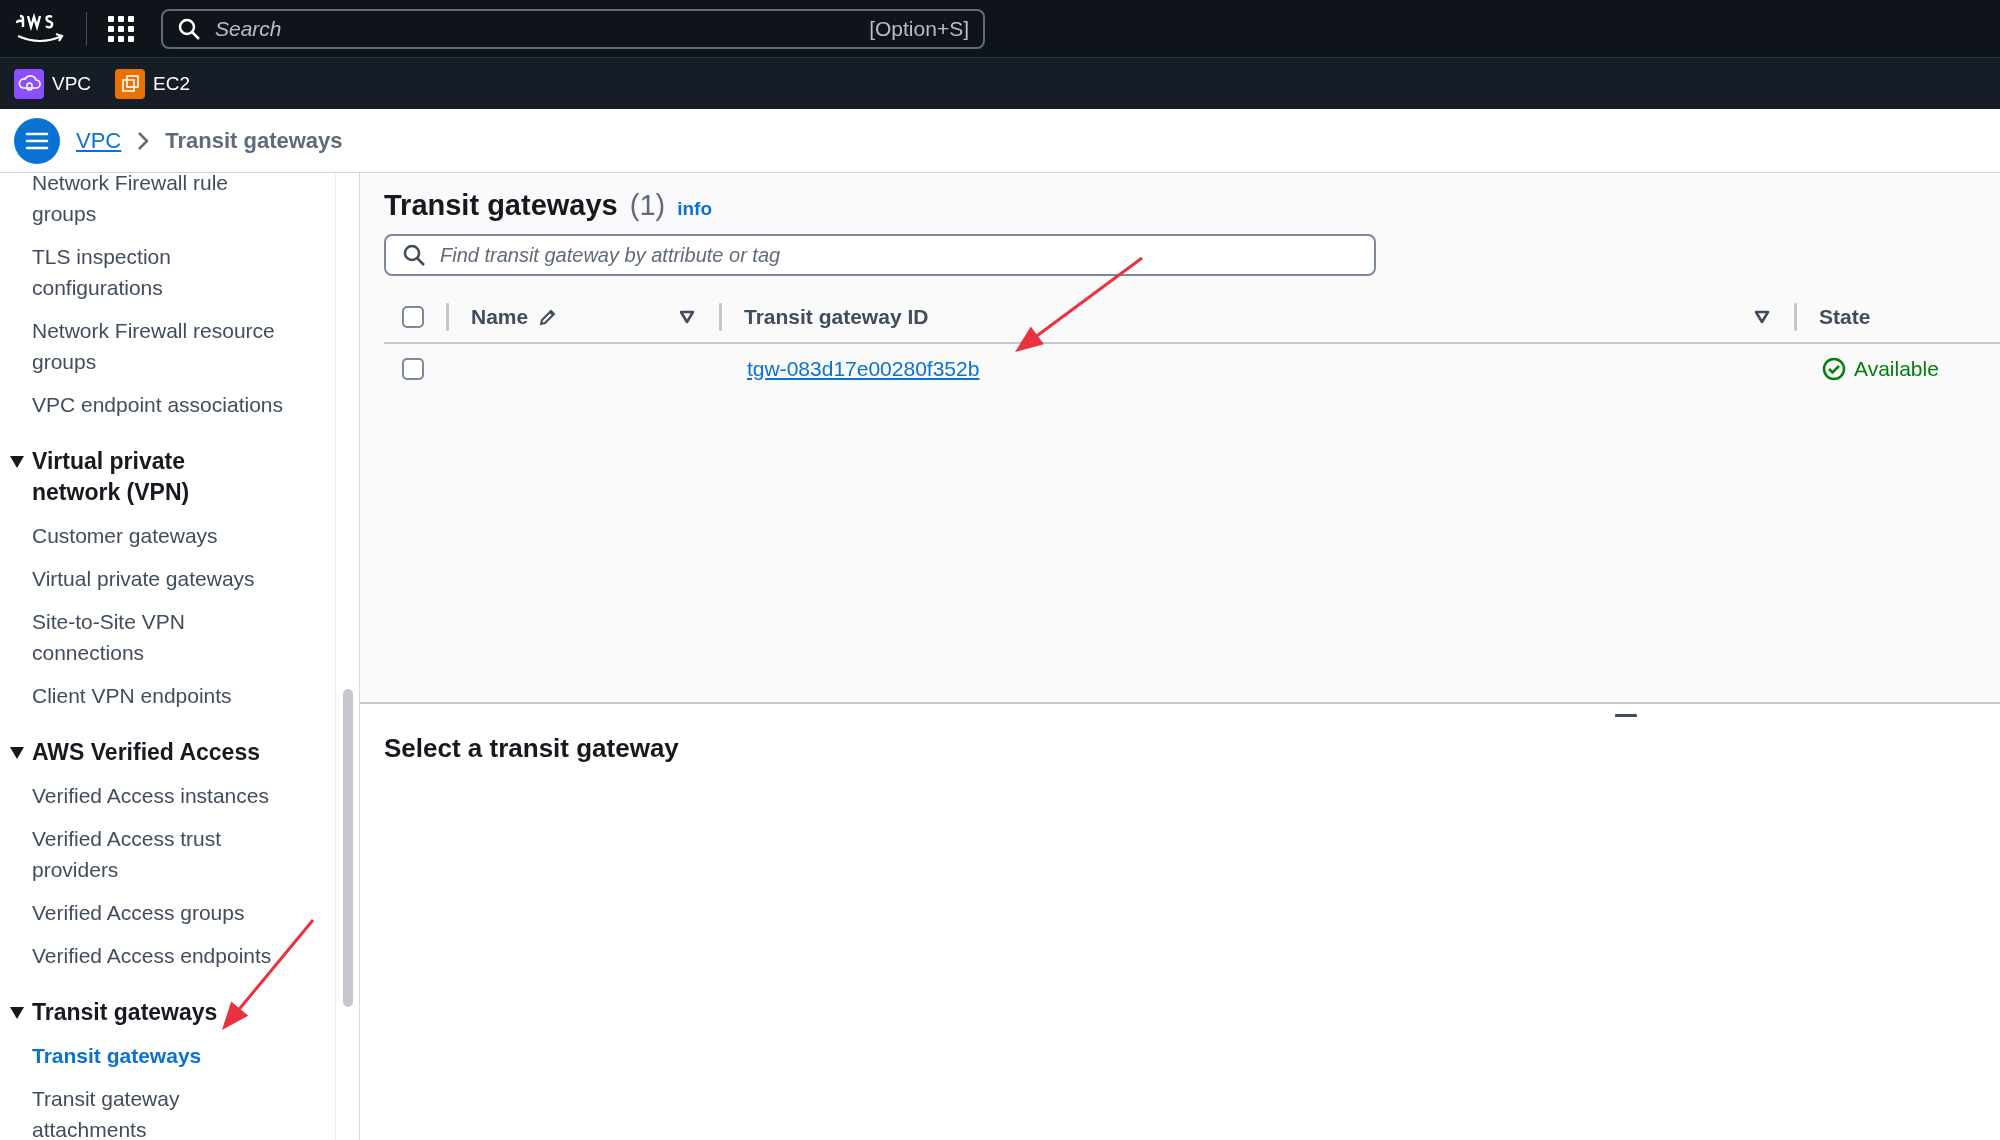 Image resolution: width=2000 pixels, height=1140 pixels. What do you see at coordinates (500, 317) in the screenshot?
I see `column-header: Name` at bounding box center [500, 317].